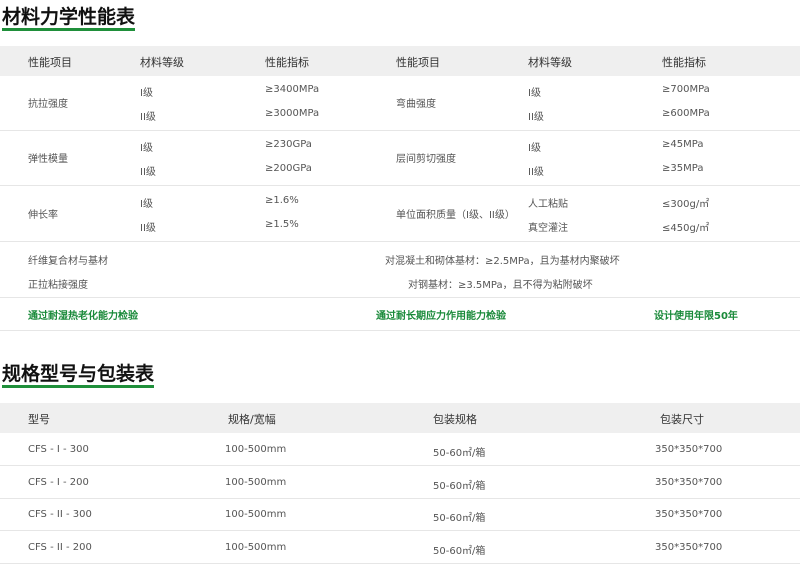 The height and width of the screenshot is (585, 800). I want to click on bond-label: 正拉粘接强度, so click(58, 285).